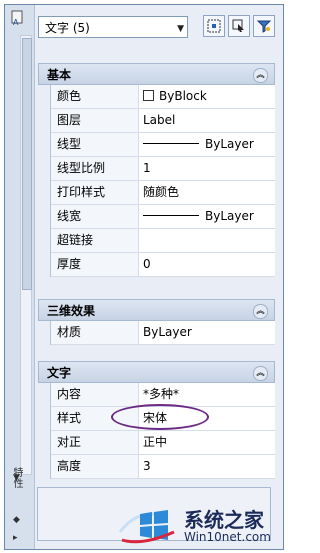  Describe the element at coordinates (16, 22) in the screenshot. I see `svg-text: A` at that location.